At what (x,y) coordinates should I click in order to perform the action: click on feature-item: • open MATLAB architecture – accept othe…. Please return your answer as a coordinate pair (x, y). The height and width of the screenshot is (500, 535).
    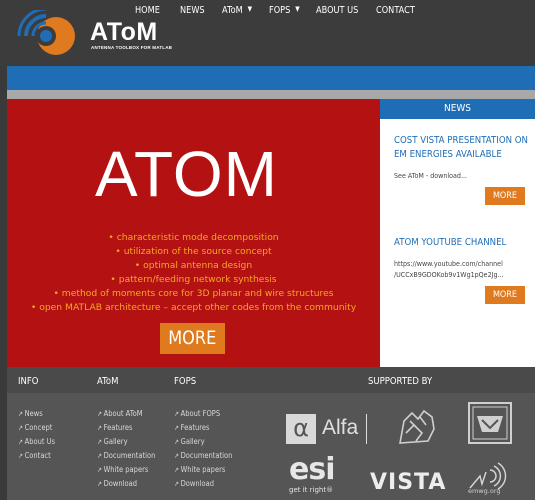
    Looking at the image, I should click on (193, 307).